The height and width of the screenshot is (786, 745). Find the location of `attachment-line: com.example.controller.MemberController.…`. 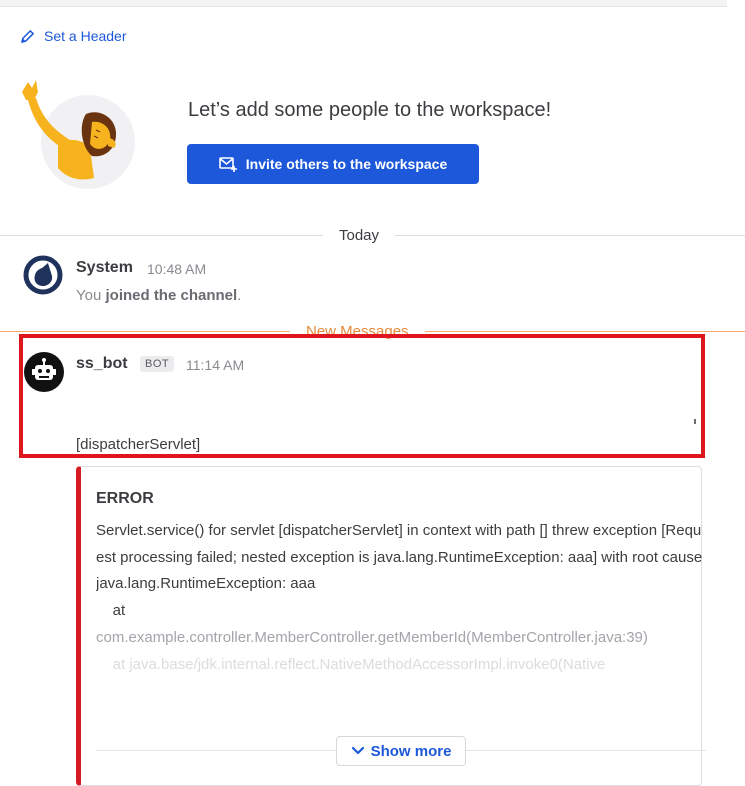

attachment-line: com.example.controller.MemberController.… is located at coordinates (372, 637).